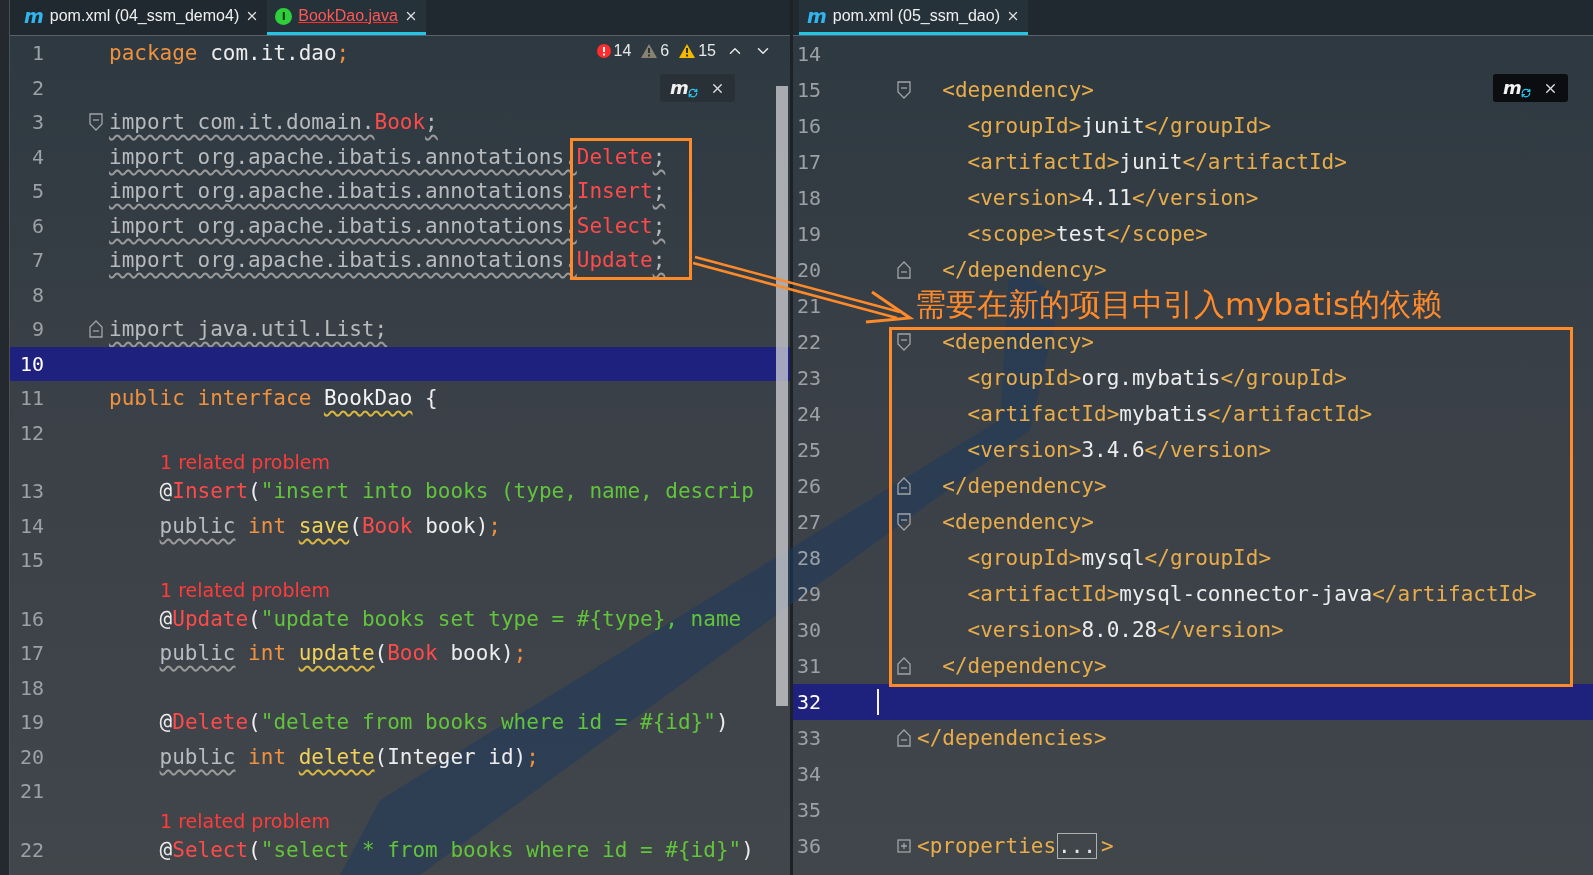 The height and width of the screenshot is (875, 1593). I want to click on scrollbar-thumb, so click(782, 396).